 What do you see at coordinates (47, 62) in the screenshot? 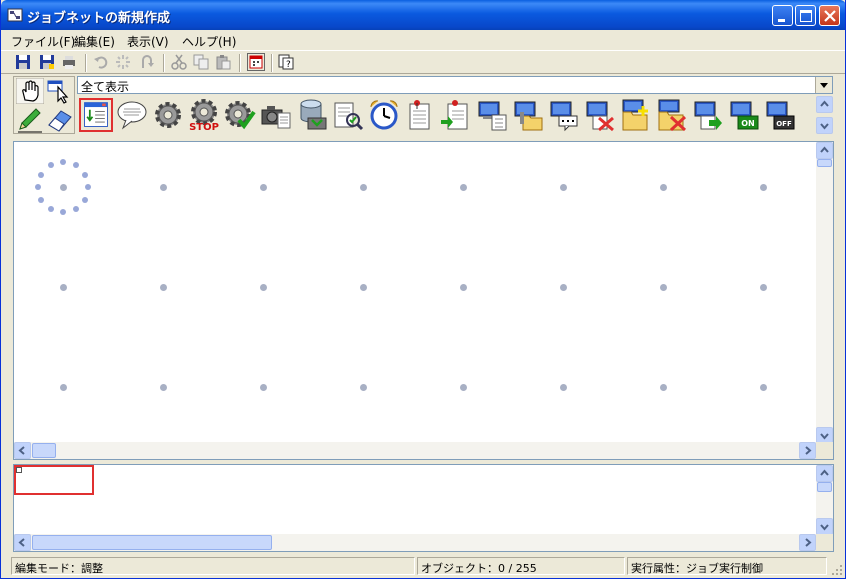
I see `save-as-icon` at bounding box center [47, 62].